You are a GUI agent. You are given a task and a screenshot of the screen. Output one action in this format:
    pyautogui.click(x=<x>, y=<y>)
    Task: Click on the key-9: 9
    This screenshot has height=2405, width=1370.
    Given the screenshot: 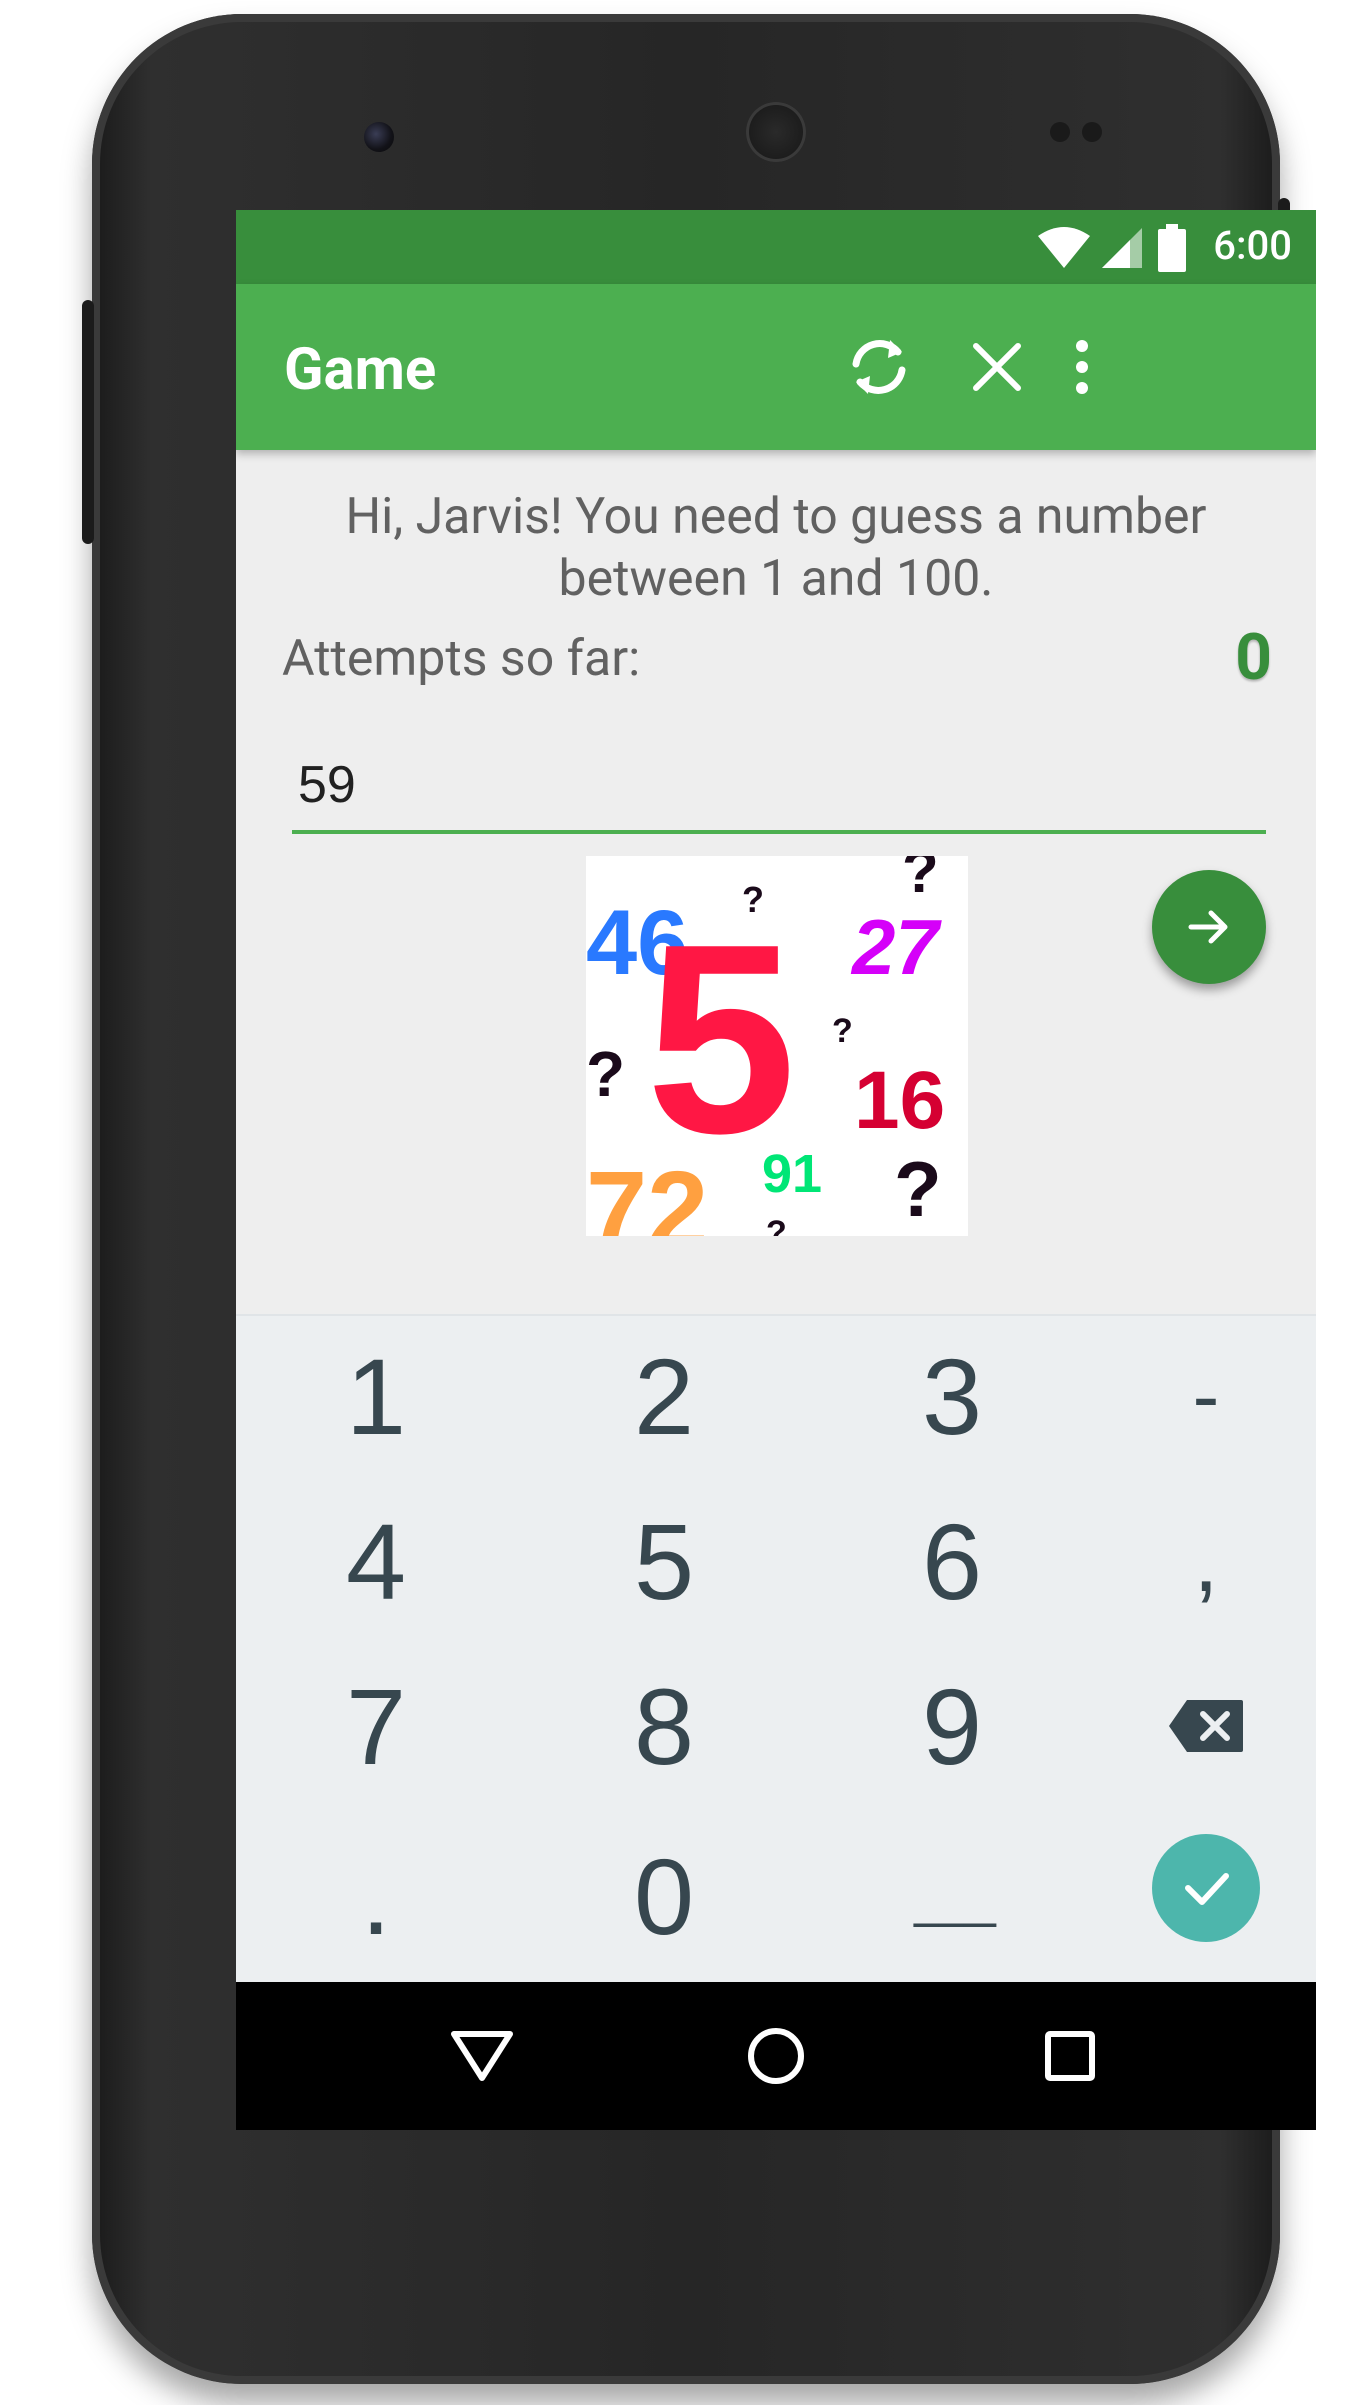 What is the action you would take?
    pyautogui.click(x=952, y=1726)
    